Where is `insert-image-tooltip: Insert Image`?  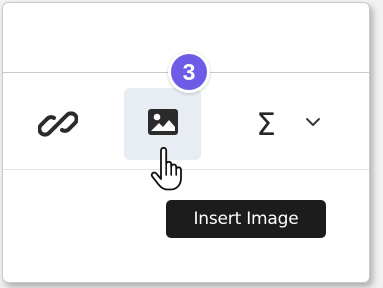 insert-image-tooltip: Insert Image is located at coordinates (246, 219).